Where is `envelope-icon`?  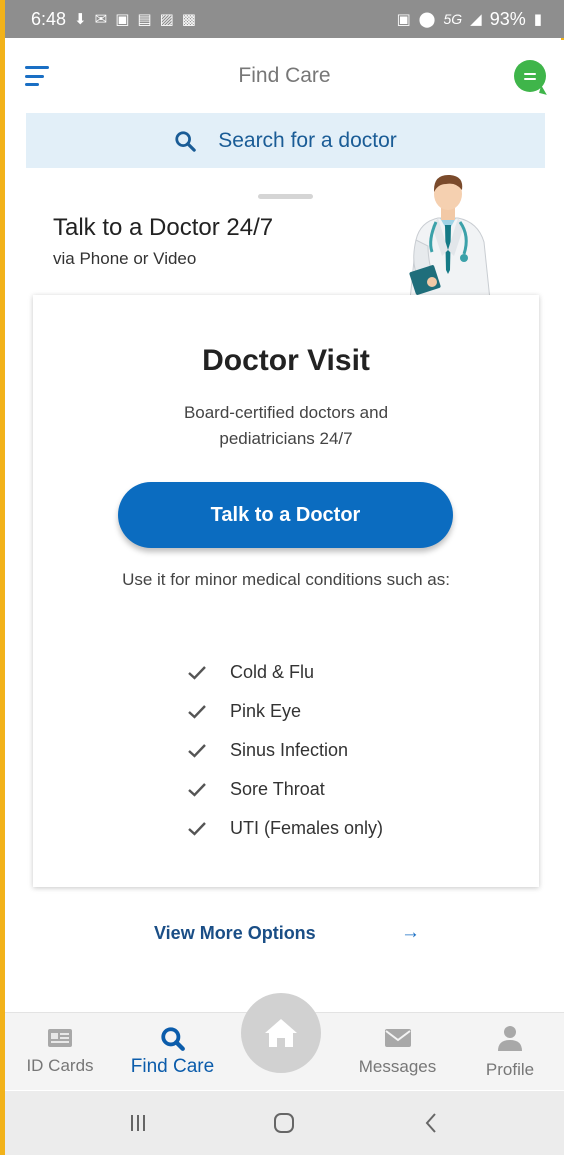 envelope-icon is located at coordinates (397, 1038).